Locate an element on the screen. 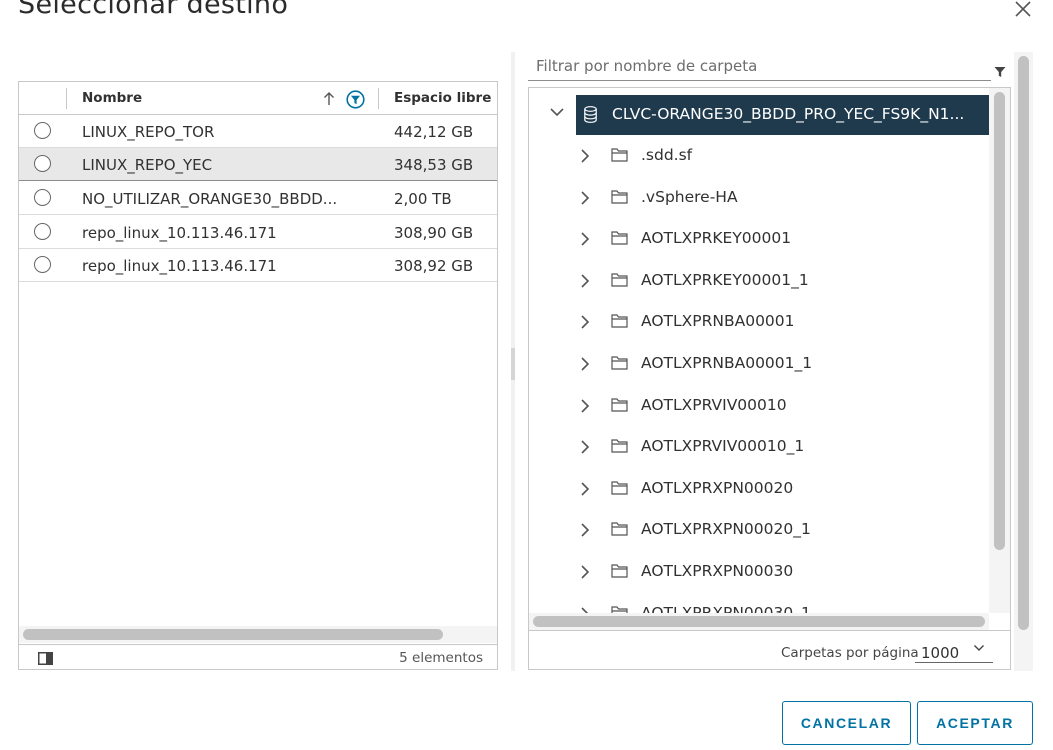  datastore-name: LINUX_REPO_YEC is located at coordinates (147, 165).